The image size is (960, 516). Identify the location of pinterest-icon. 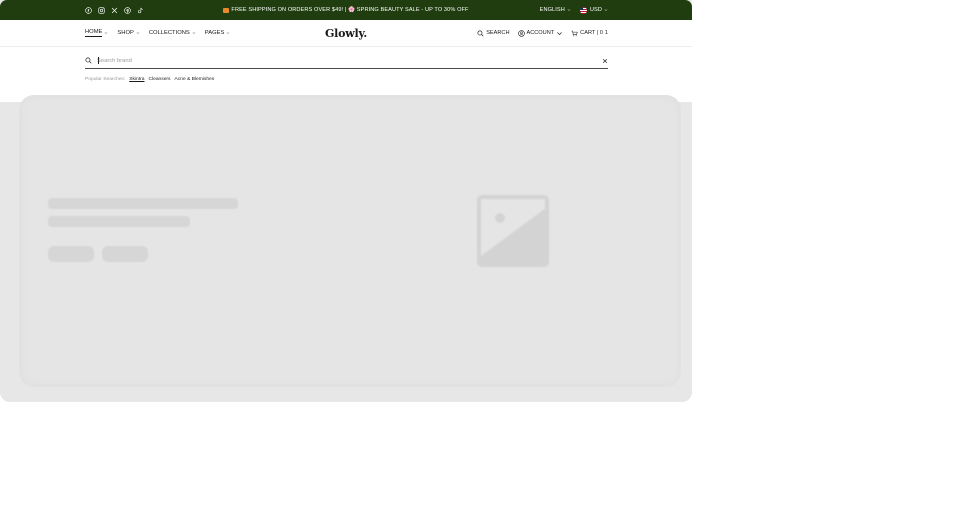
(127, 10).